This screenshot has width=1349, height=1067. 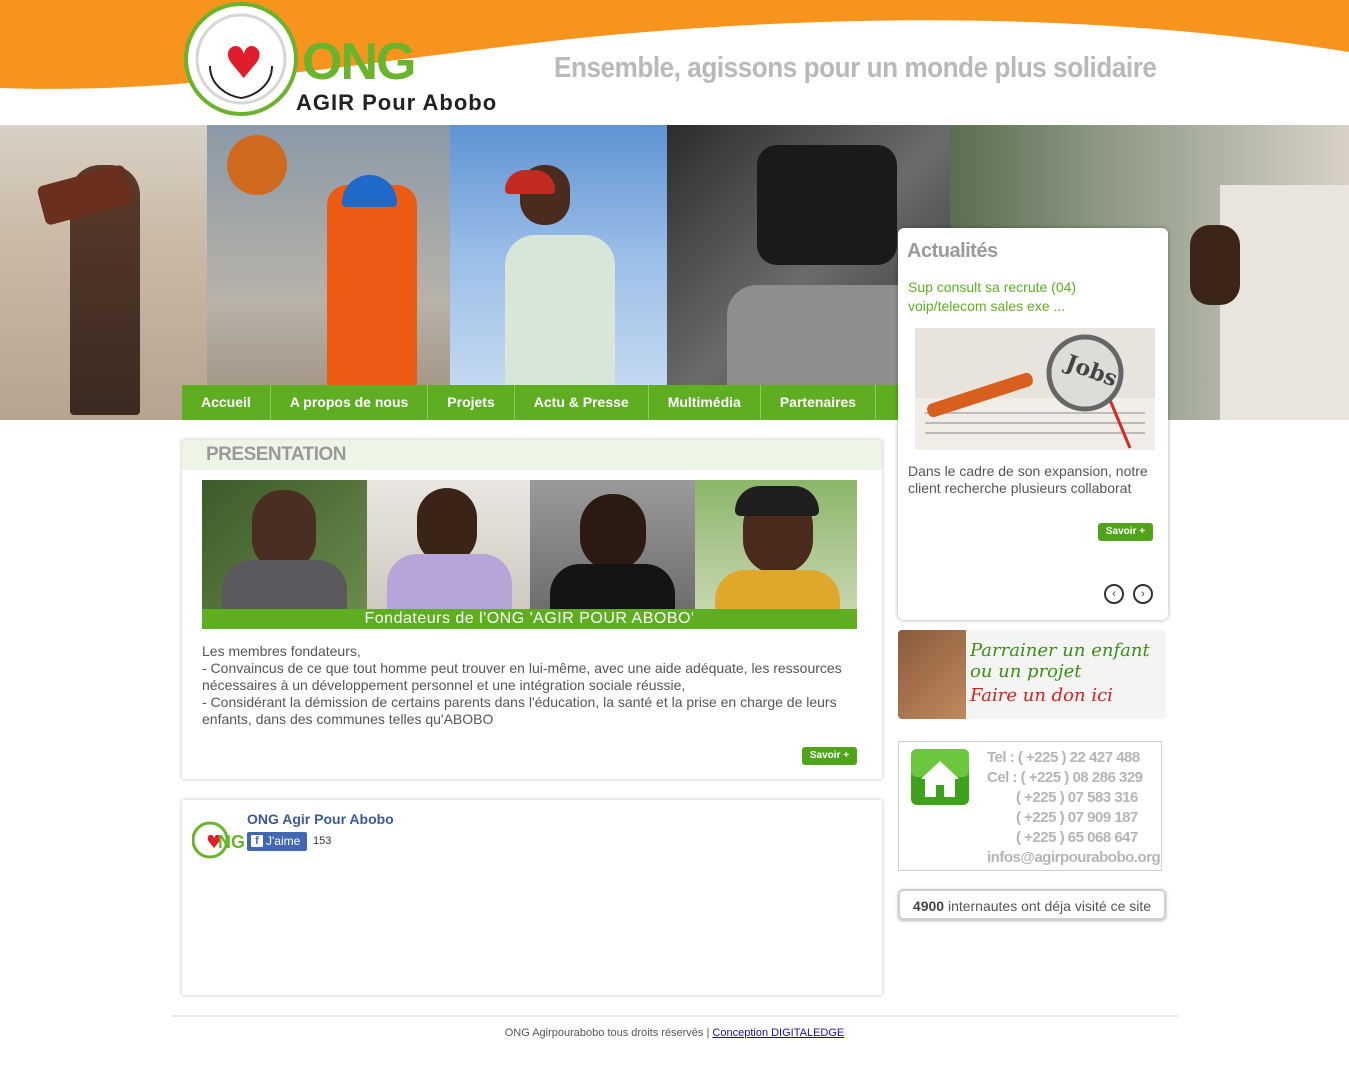 I want to click on presentation-title: PRESENTATION, so click(x=276, y=454).